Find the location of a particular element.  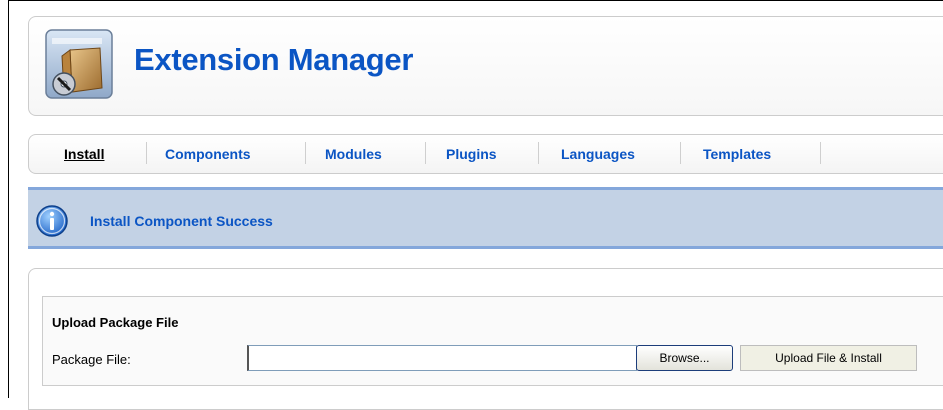

tab-modules: Modules is located at coordinates (353, 154).